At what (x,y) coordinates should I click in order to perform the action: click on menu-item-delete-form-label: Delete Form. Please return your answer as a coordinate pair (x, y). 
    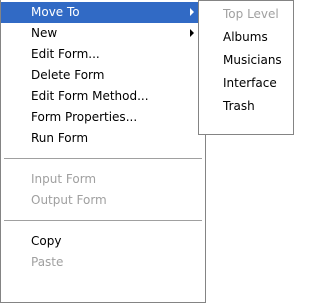
    Looking at the image, I should click on (68, 75).